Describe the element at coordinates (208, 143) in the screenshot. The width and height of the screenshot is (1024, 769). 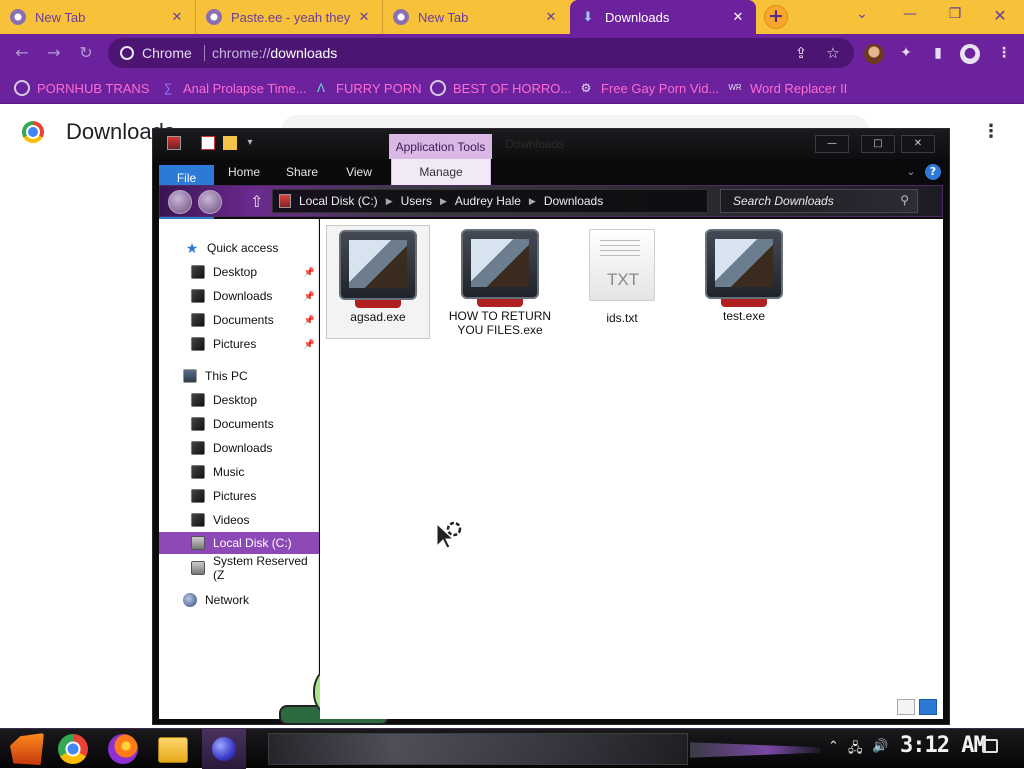
I see `properties-icon` at that location.